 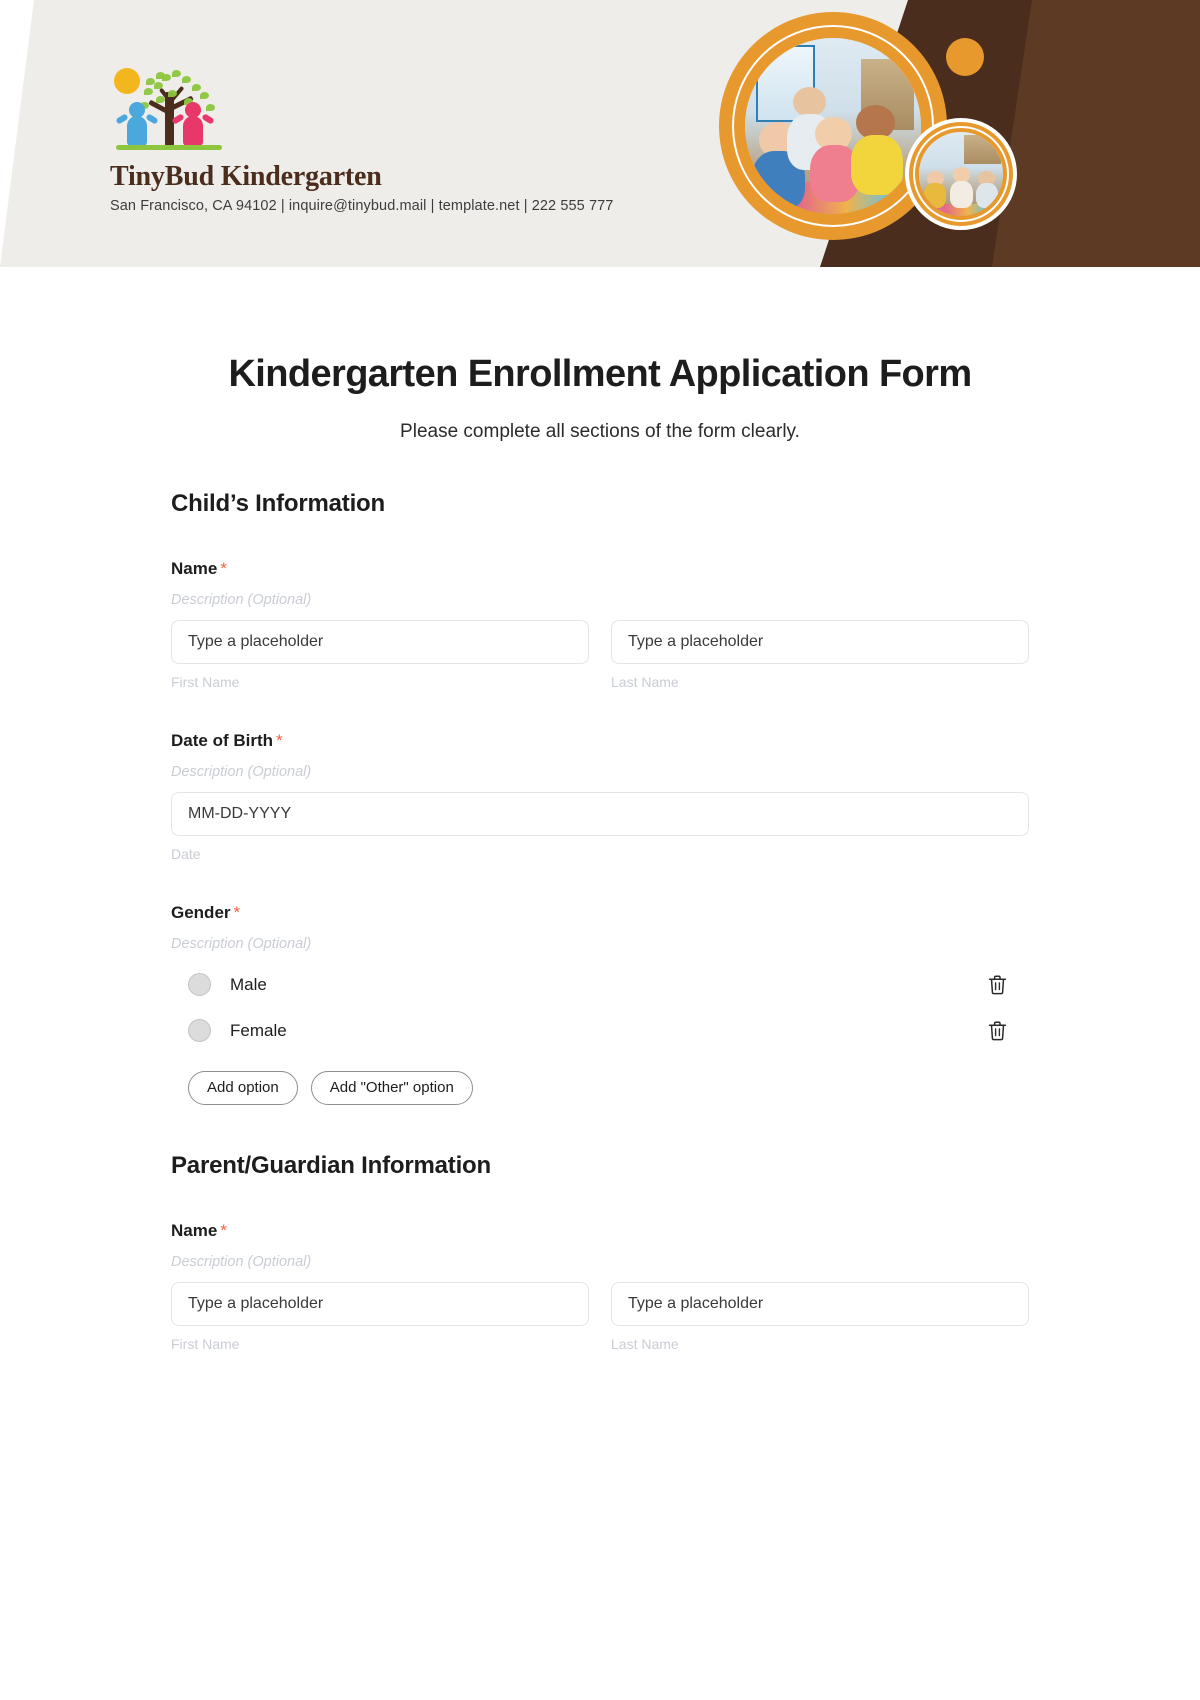 What do you see at coordinates (380, 1303) in the screenshot?
I see `parent-first-name-input: Type a placeholder` at bounding box center [380, 1303].